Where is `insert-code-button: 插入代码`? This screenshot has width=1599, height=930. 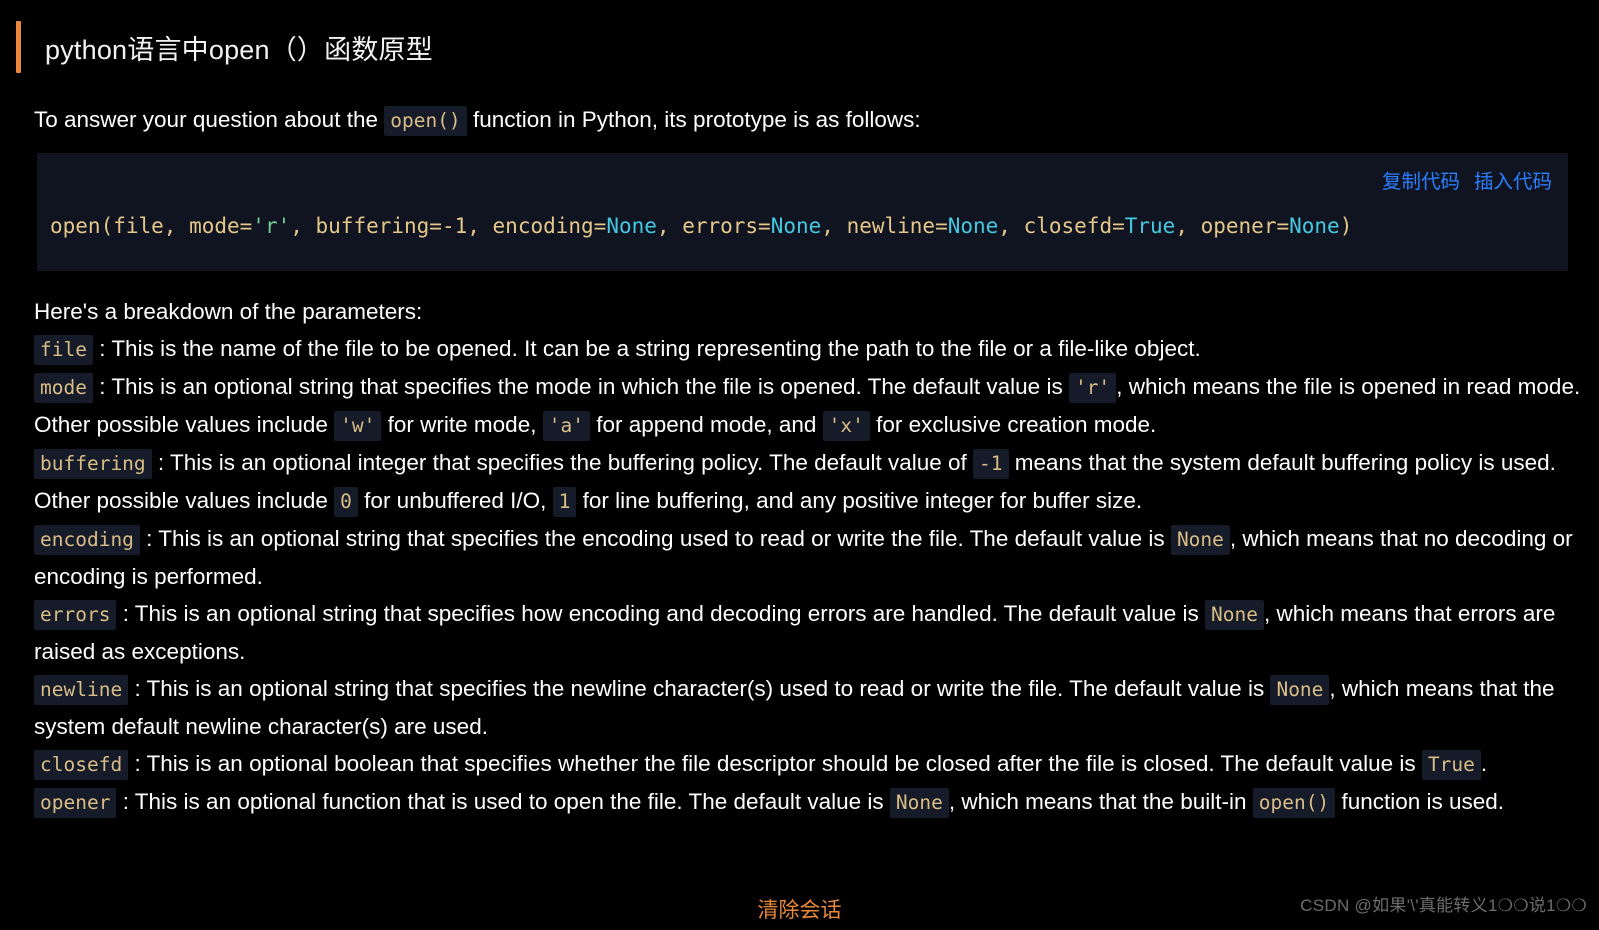
insert-code-button: 插入代码 is located at coordinates (1513, 179).